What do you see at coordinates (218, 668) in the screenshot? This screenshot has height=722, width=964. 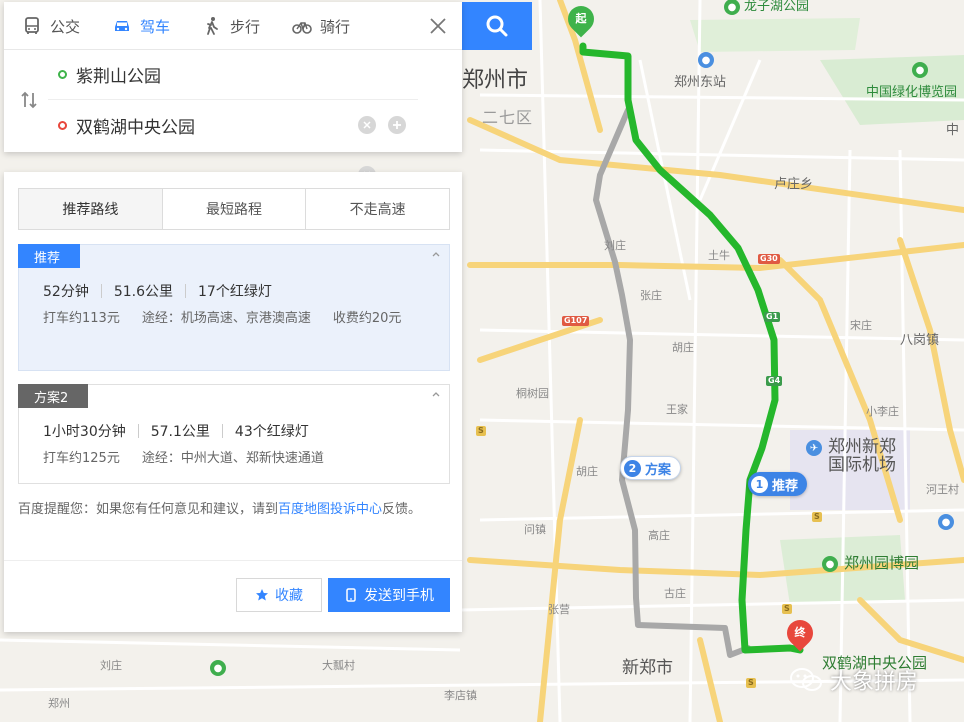 I see `bottom-park-poi-icon: ●` at bounding box center [218, 668].